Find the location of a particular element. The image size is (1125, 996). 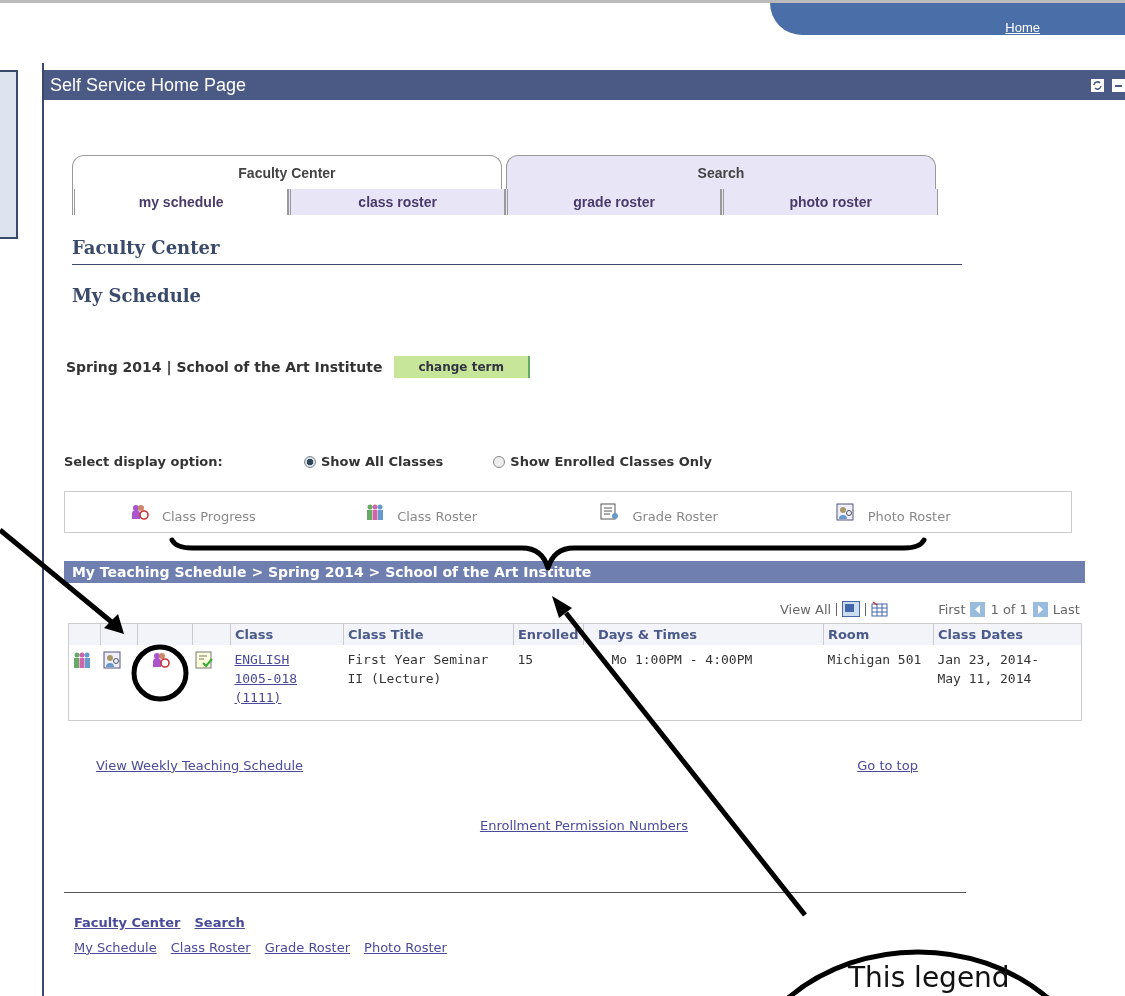

legend-label: Class Progress is located at coordinates (208, 516).